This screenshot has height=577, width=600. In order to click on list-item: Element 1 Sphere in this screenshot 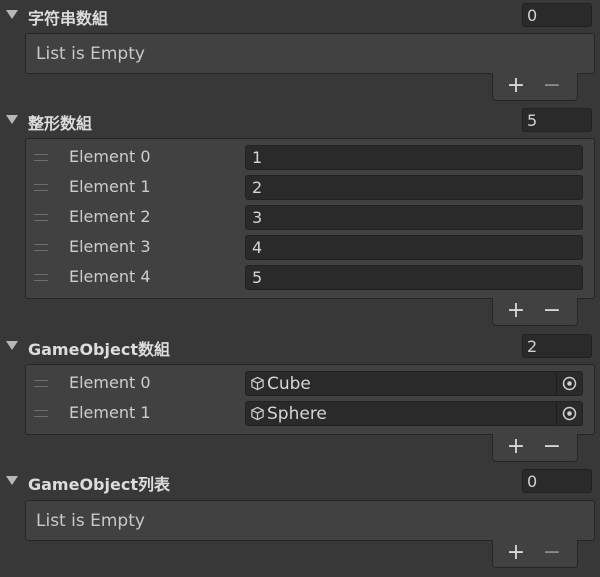, I will do `click(310, 413)`.